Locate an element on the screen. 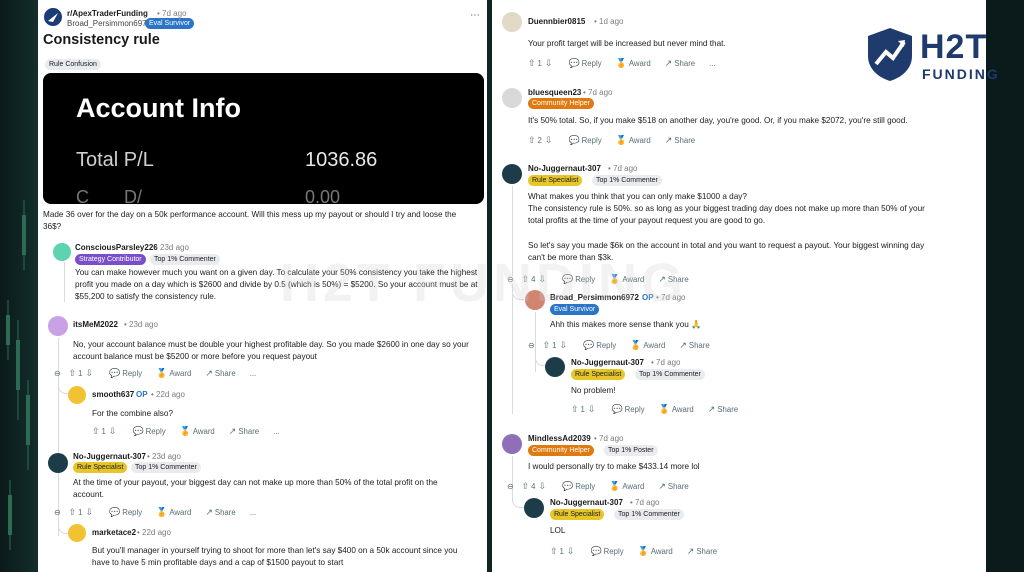 This screenshot has height=572, width=1024. thread-line is located at coordinates (512, 349).